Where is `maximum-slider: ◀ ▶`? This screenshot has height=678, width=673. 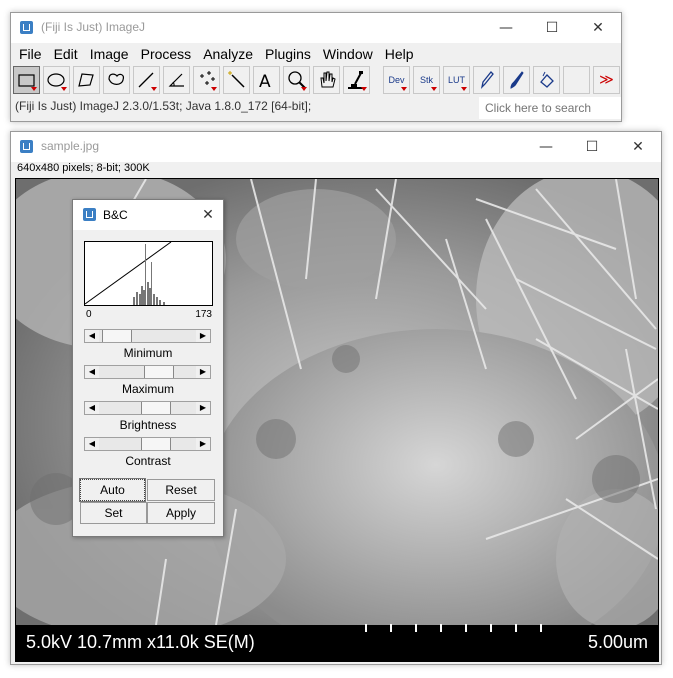
maximum-slider: ◀ ▶ is located at coordinates (147, 372).